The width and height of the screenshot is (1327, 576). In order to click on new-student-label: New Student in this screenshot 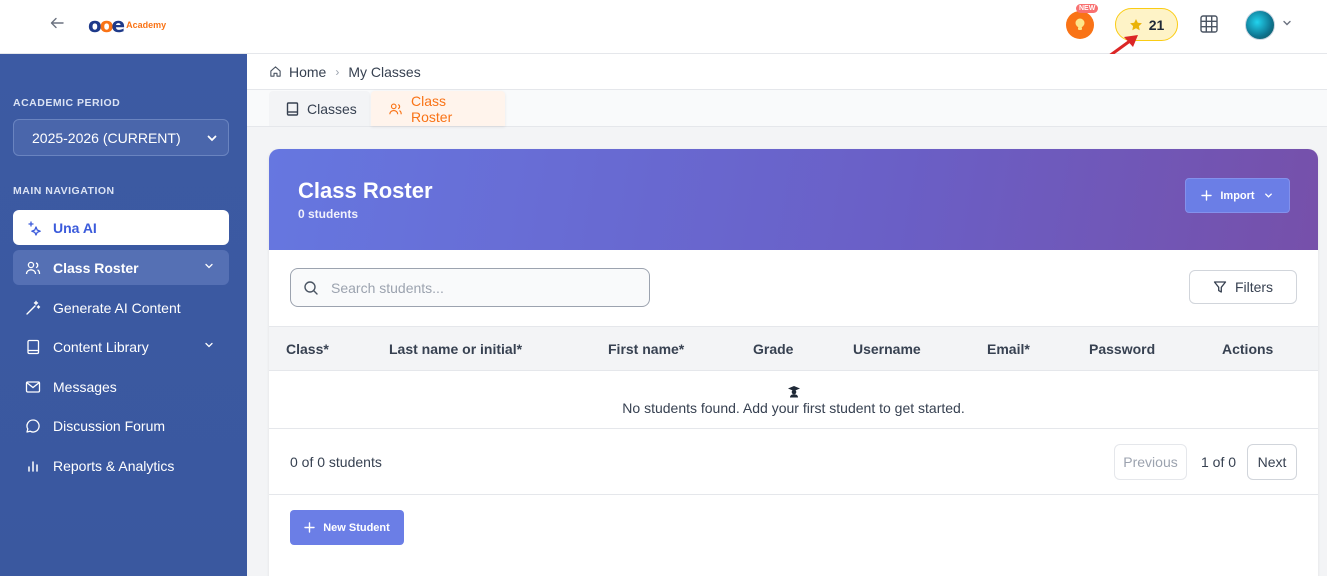, I will do `click(356, 527)`.